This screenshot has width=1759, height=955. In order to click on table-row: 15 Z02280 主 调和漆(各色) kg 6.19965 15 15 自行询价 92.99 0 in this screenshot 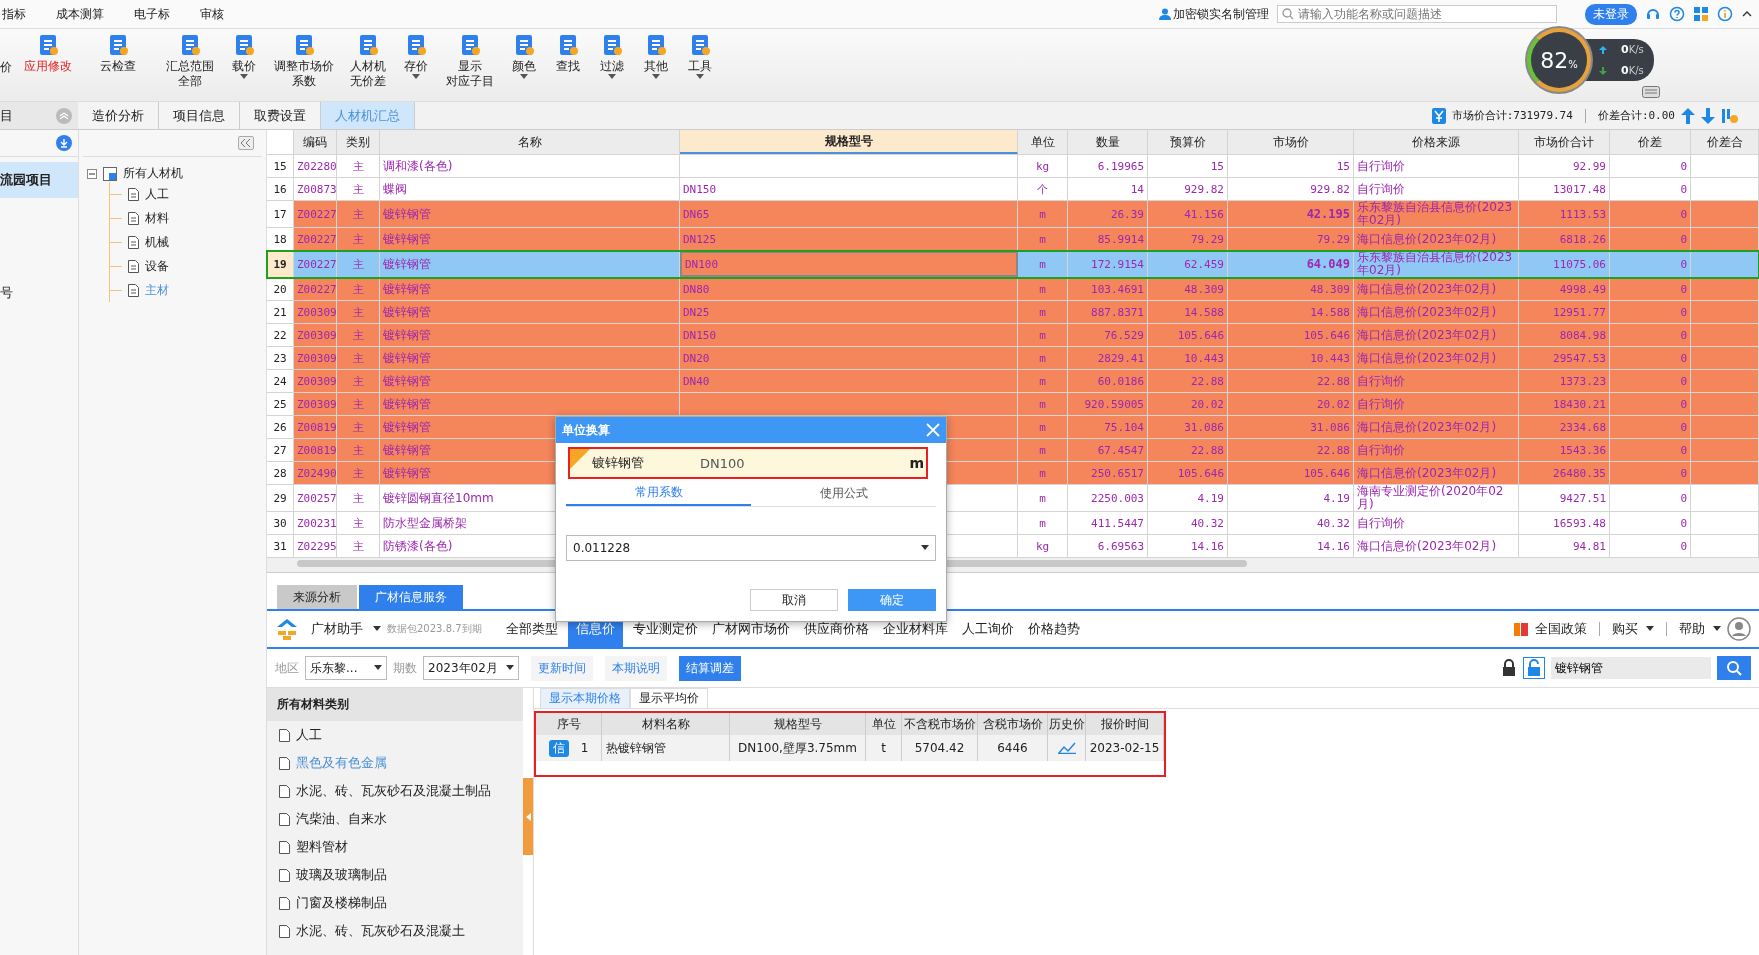, I will do `click(1013, 166)`.